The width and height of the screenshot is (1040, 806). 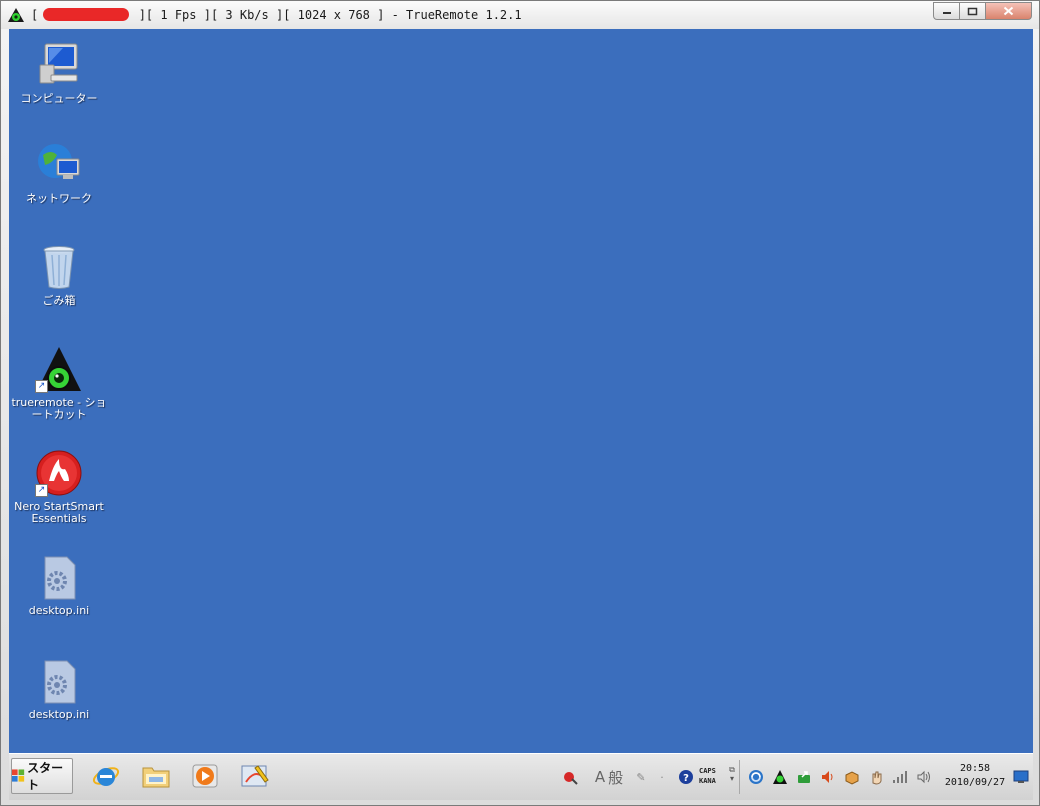 I want to click on ime-mode: 般, so click(x=616, y=777).